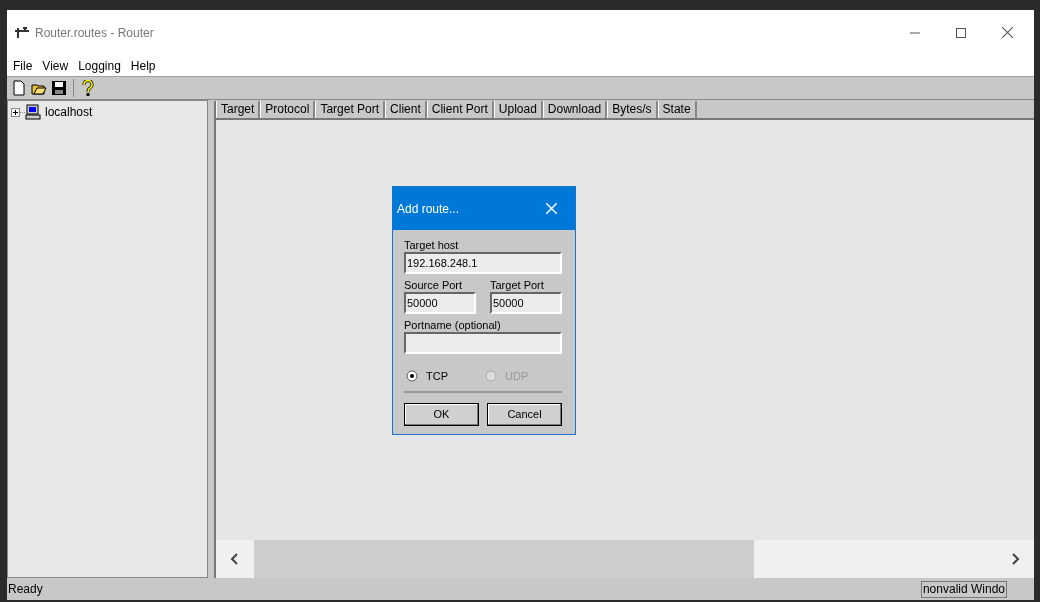  Describe the element at coordinates (15, 112) in the screenshot. I see `expander-icon` at that location.